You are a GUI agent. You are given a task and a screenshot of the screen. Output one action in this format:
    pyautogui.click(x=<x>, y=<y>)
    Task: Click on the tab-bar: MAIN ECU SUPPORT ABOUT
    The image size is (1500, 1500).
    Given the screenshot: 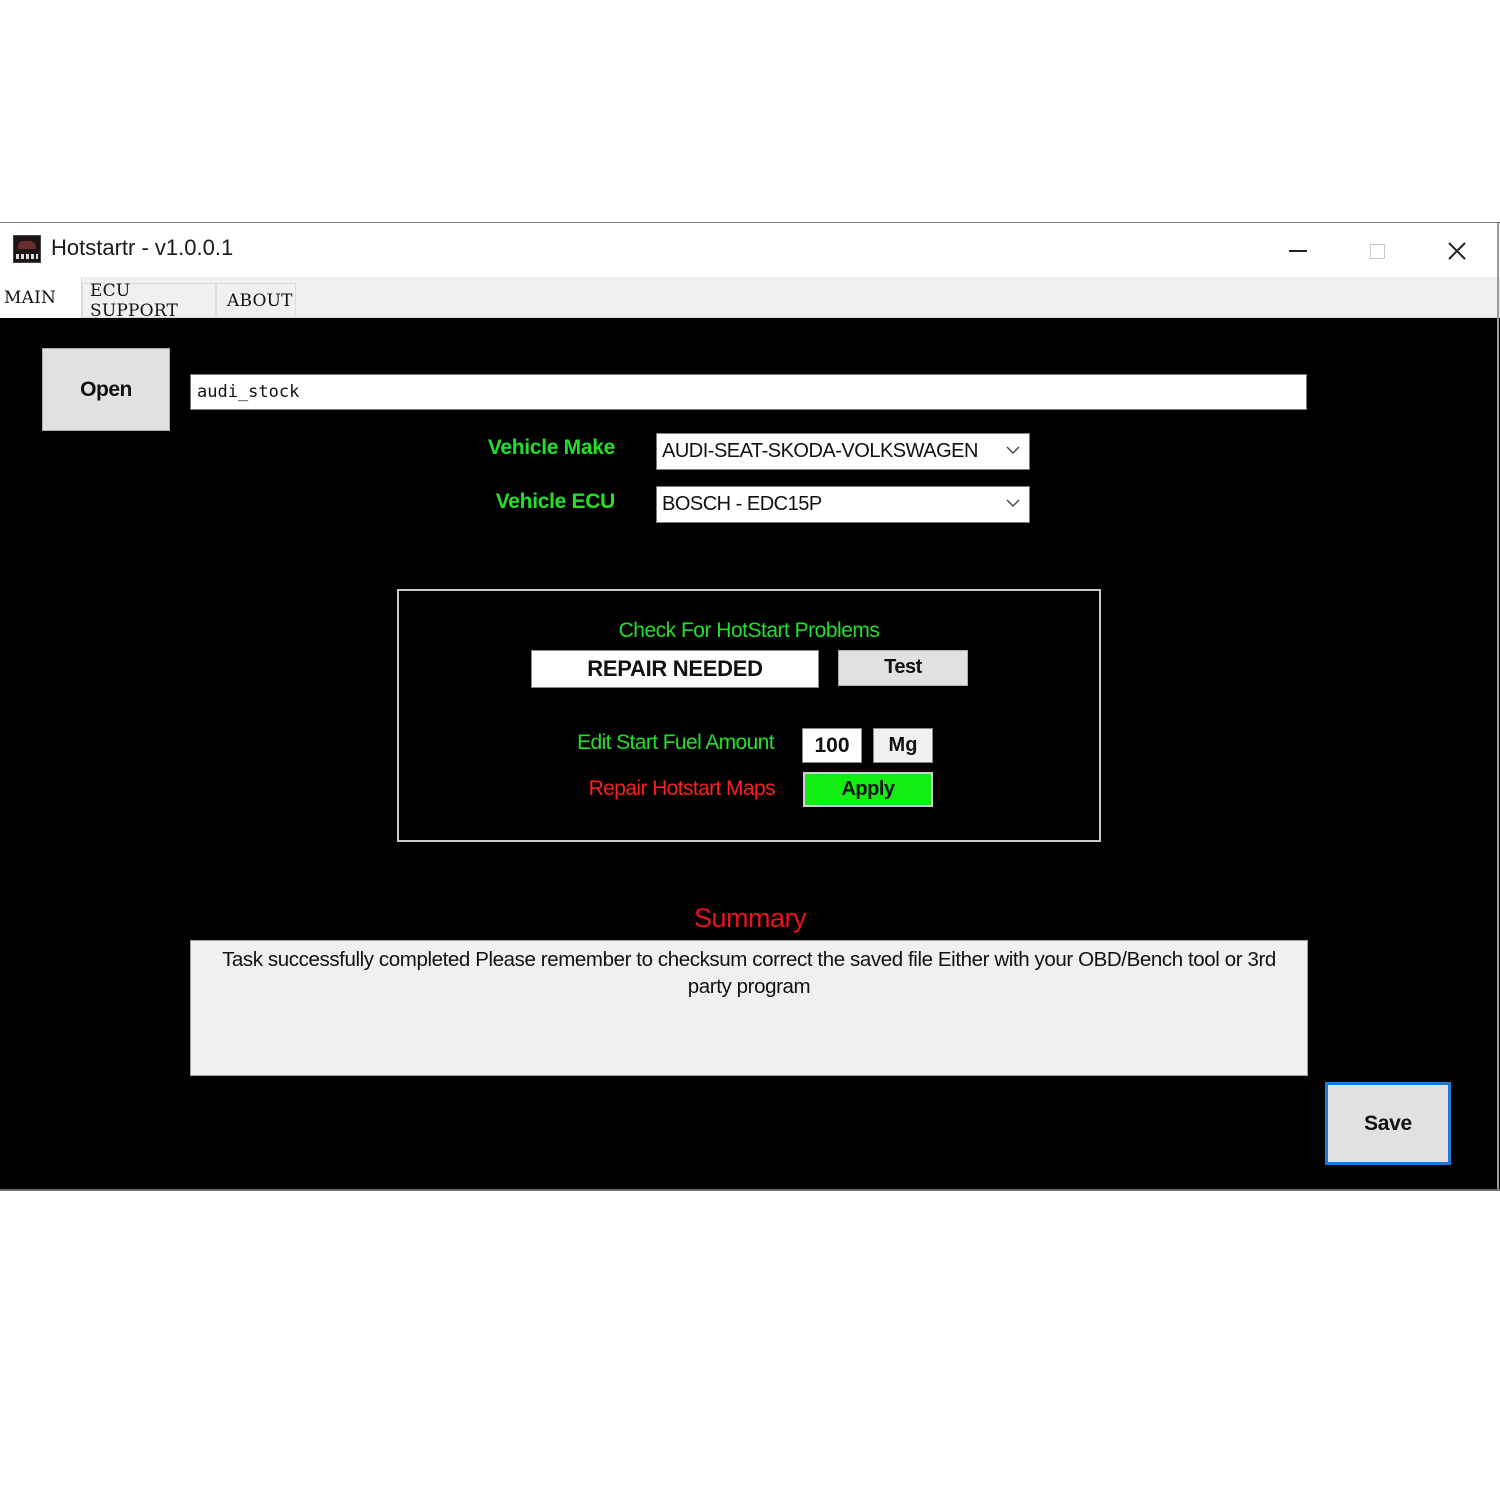 What is the action you would take?
    pyautogui.click(x=750, y=299)
    